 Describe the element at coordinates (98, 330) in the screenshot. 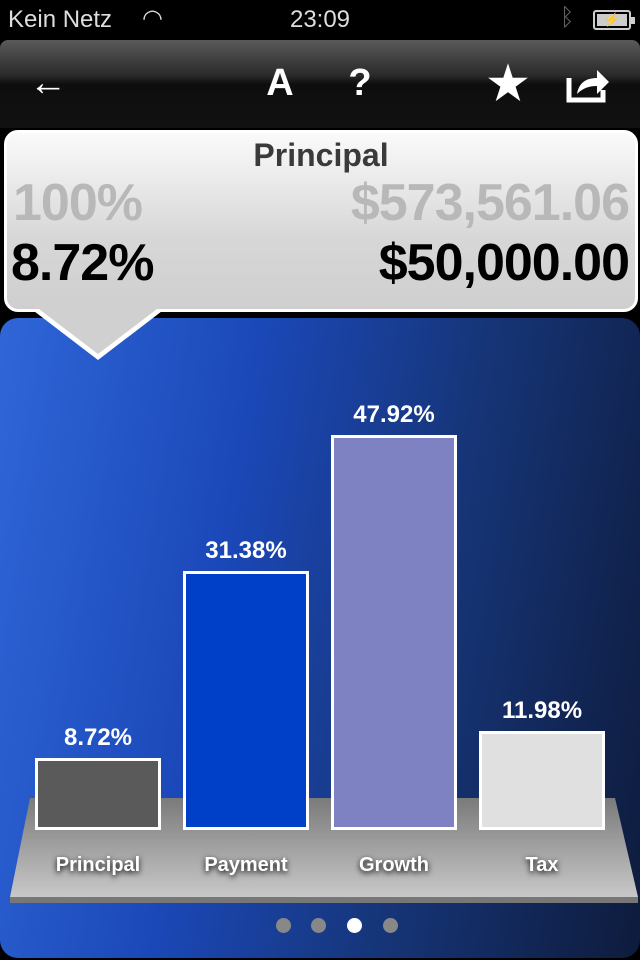

I see `callout-pointer-fill` at that location.